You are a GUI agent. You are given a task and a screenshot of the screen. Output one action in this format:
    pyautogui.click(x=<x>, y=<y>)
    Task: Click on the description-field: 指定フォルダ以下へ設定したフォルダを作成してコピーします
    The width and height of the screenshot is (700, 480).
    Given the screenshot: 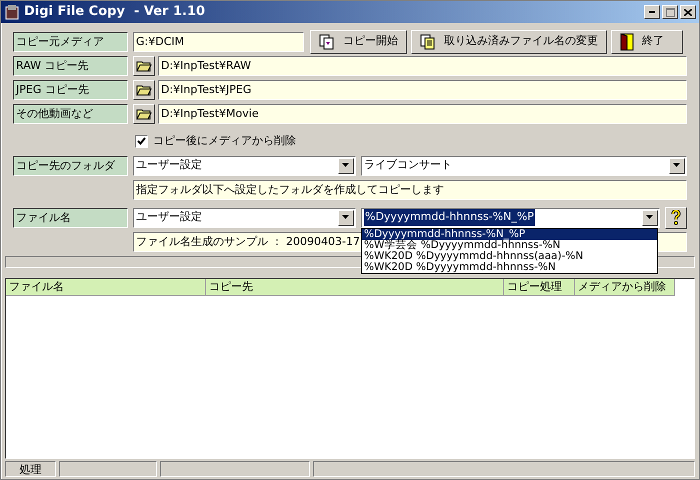 What is the action you would take?
    pyautogui.click(x=410, y=190)
    